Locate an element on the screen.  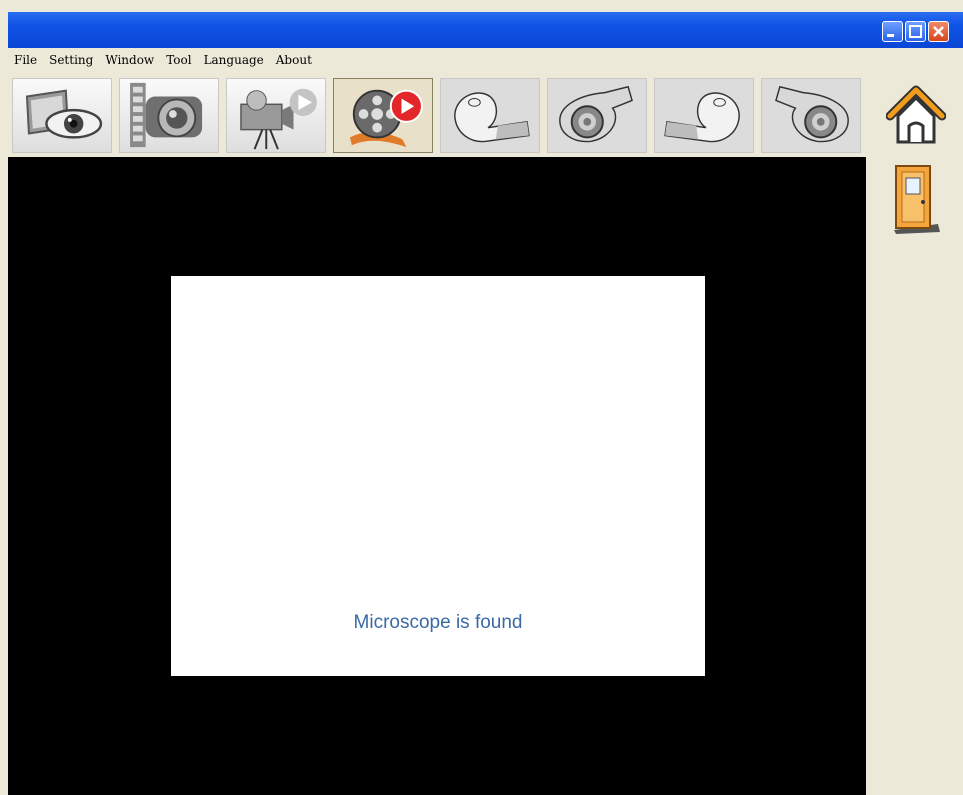
maximize-icon is located at coordinates (915, 31).